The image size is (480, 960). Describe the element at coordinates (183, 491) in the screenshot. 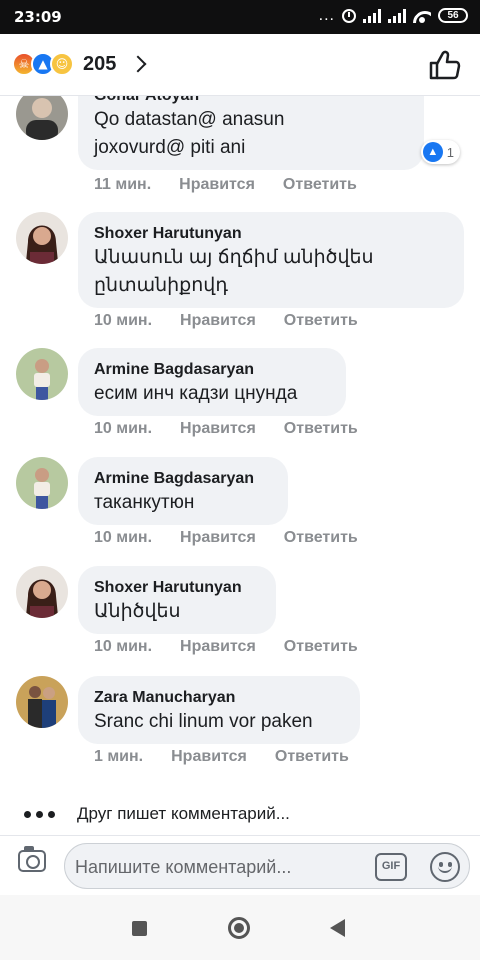

I see `comment-bubble: Armine Bagdasaryan таканкутюн` at that location.